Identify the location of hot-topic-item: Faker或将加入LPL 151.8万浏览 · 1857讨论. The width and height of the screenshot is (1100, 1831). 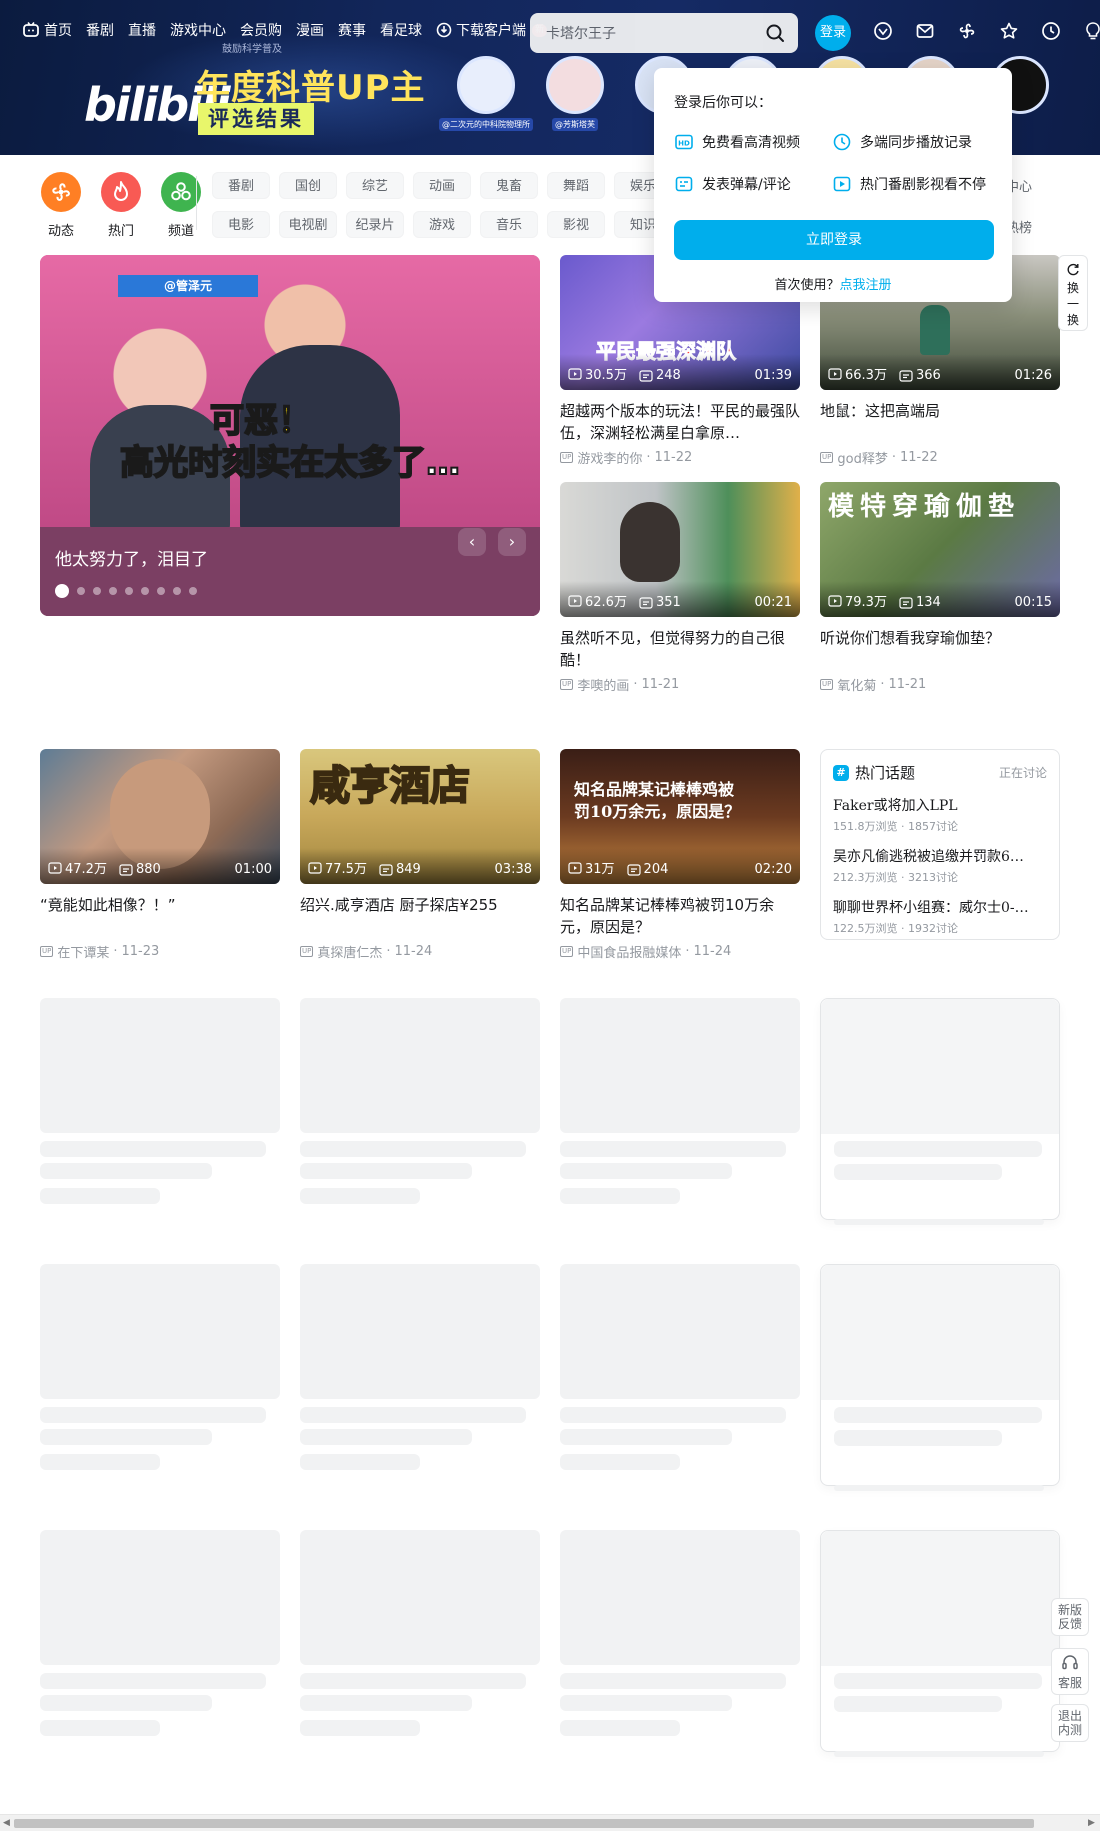
(940, 814).